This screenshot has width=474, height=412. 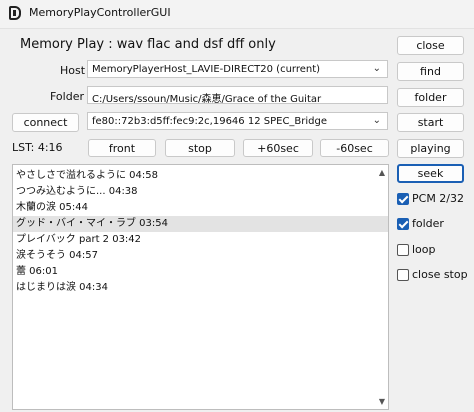 What do you see at coordinates (200, 256) in the screenshot?
I see `track-list-item: 涙そうそう 04:57` at bounding box center [200, 256].